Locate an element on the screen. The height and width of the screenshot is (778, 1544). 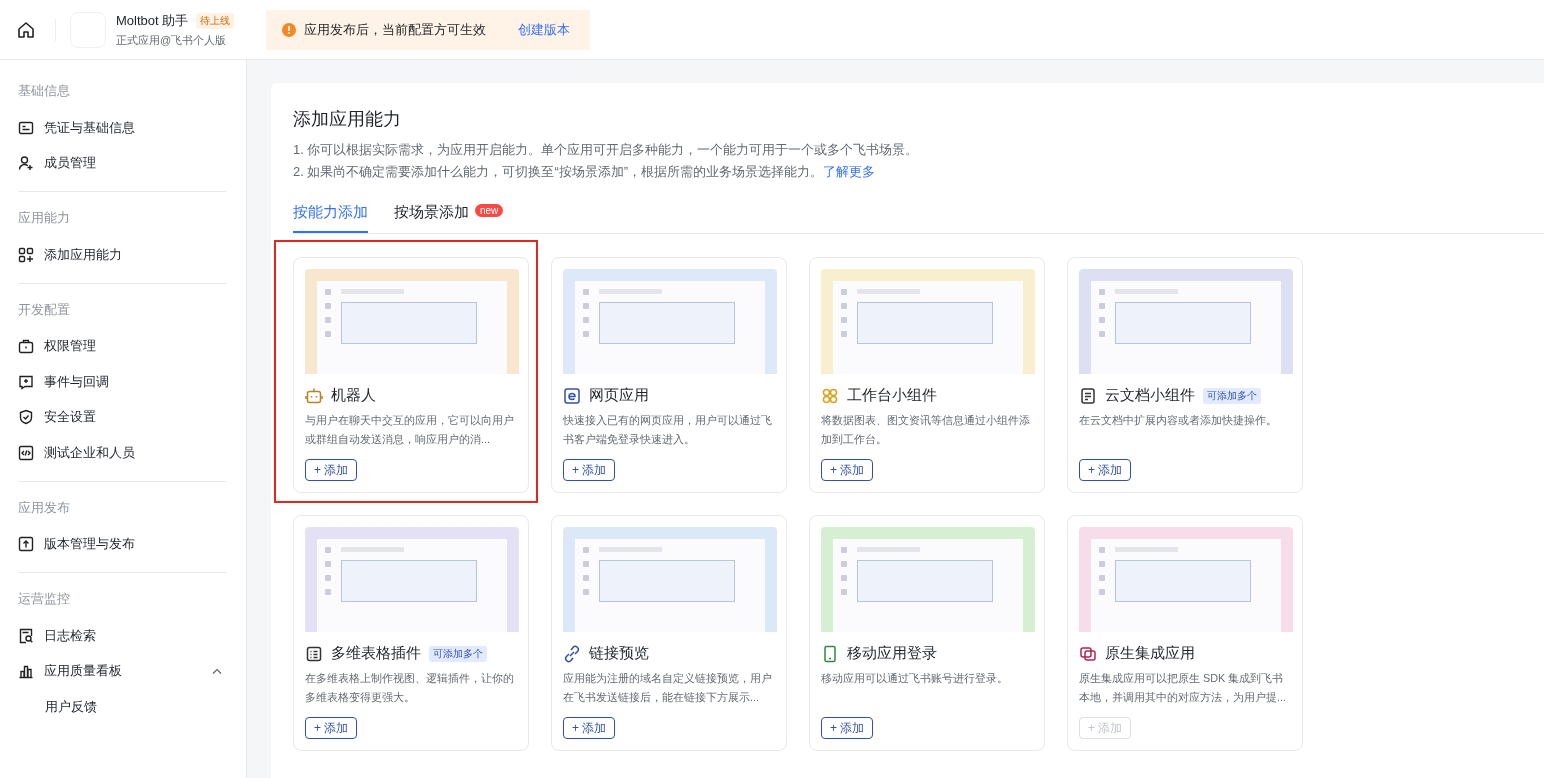
card-icon is located at coordinates (26, 127).